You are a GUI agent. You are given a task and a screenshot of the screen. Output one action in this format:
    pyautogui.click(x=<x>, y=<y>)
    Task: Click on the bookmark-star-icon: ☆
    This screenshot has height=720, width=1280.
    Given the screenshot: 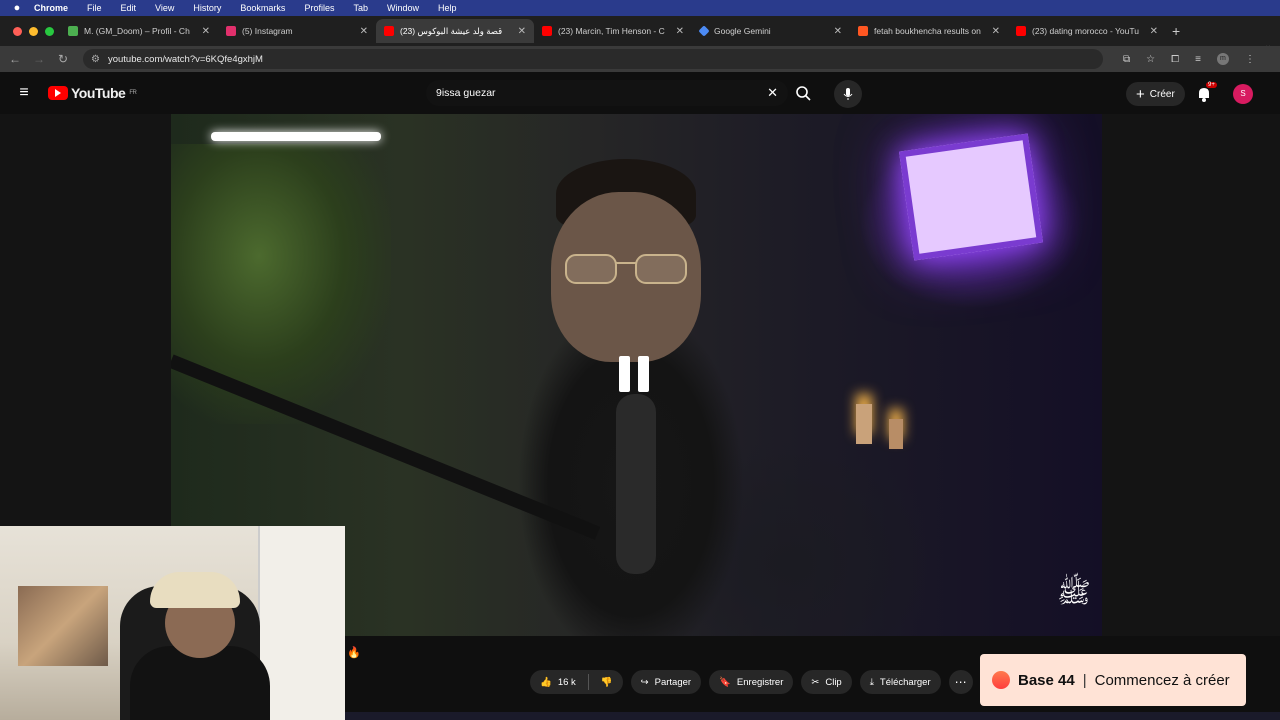 What is the action you would take?
    pyautogui.click(x=1150, y=59)
    